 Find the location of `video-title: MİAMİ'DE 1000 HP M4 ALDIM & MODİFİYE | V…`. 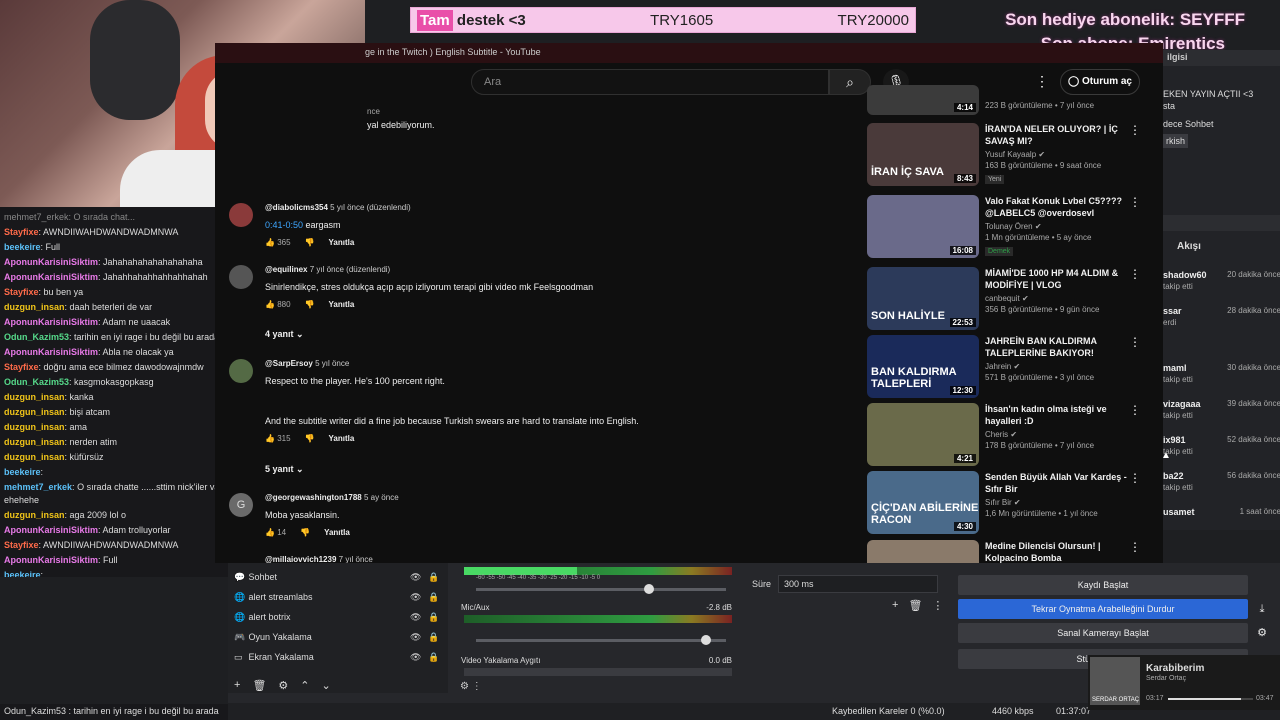

video-title: MİAMİ'DE 1000 HP M4 ALDIM & MODİFİYE | V… is located at coordinates (1060, 279).